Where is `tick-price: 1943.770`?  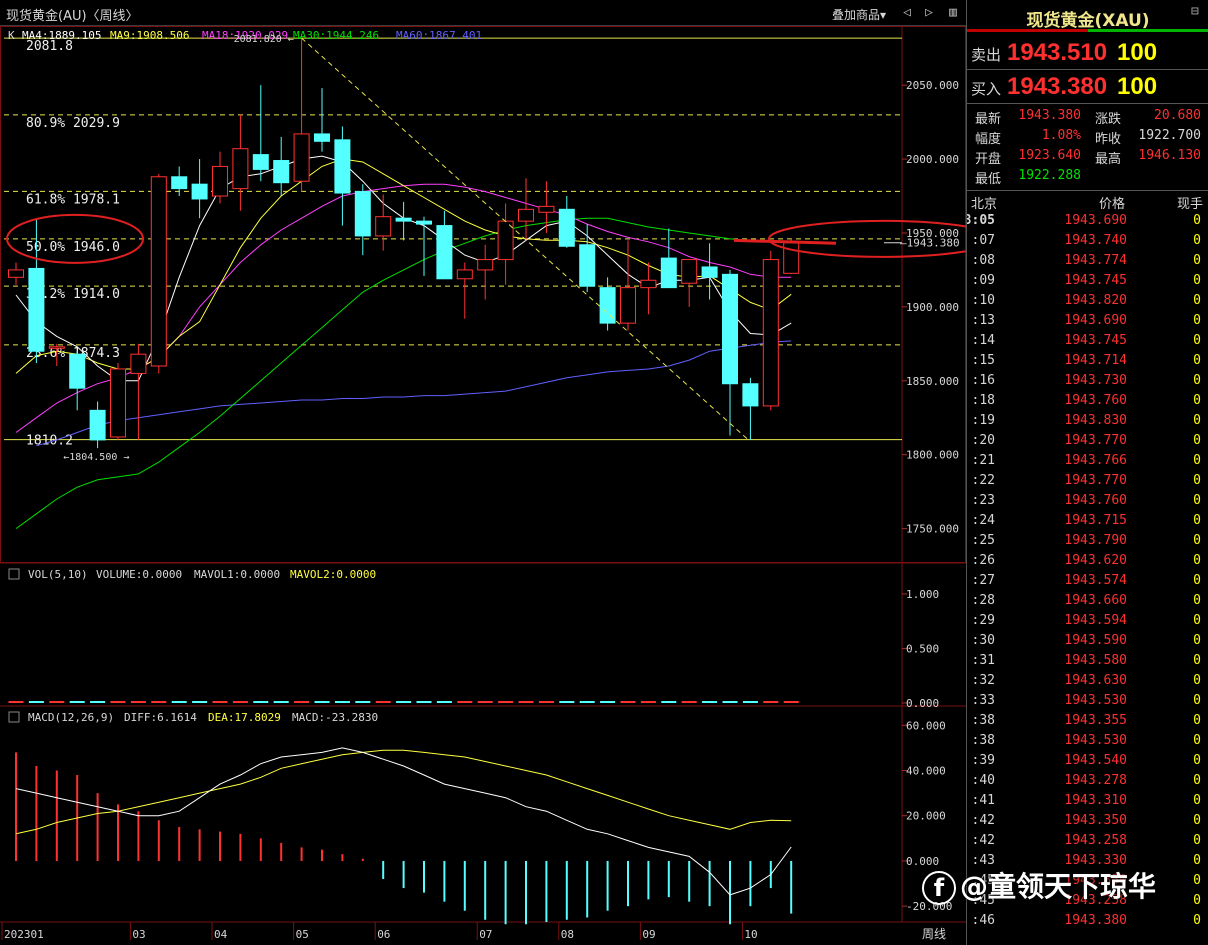
tick-price: 1943.770 is located at coordinates (1095, 440).